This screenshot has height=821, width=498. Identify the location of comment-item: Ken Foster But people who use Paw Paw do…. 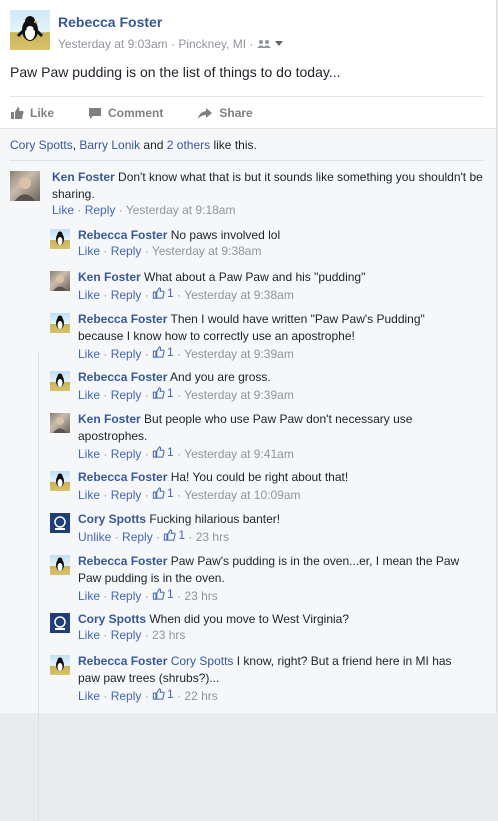
(267, 438).